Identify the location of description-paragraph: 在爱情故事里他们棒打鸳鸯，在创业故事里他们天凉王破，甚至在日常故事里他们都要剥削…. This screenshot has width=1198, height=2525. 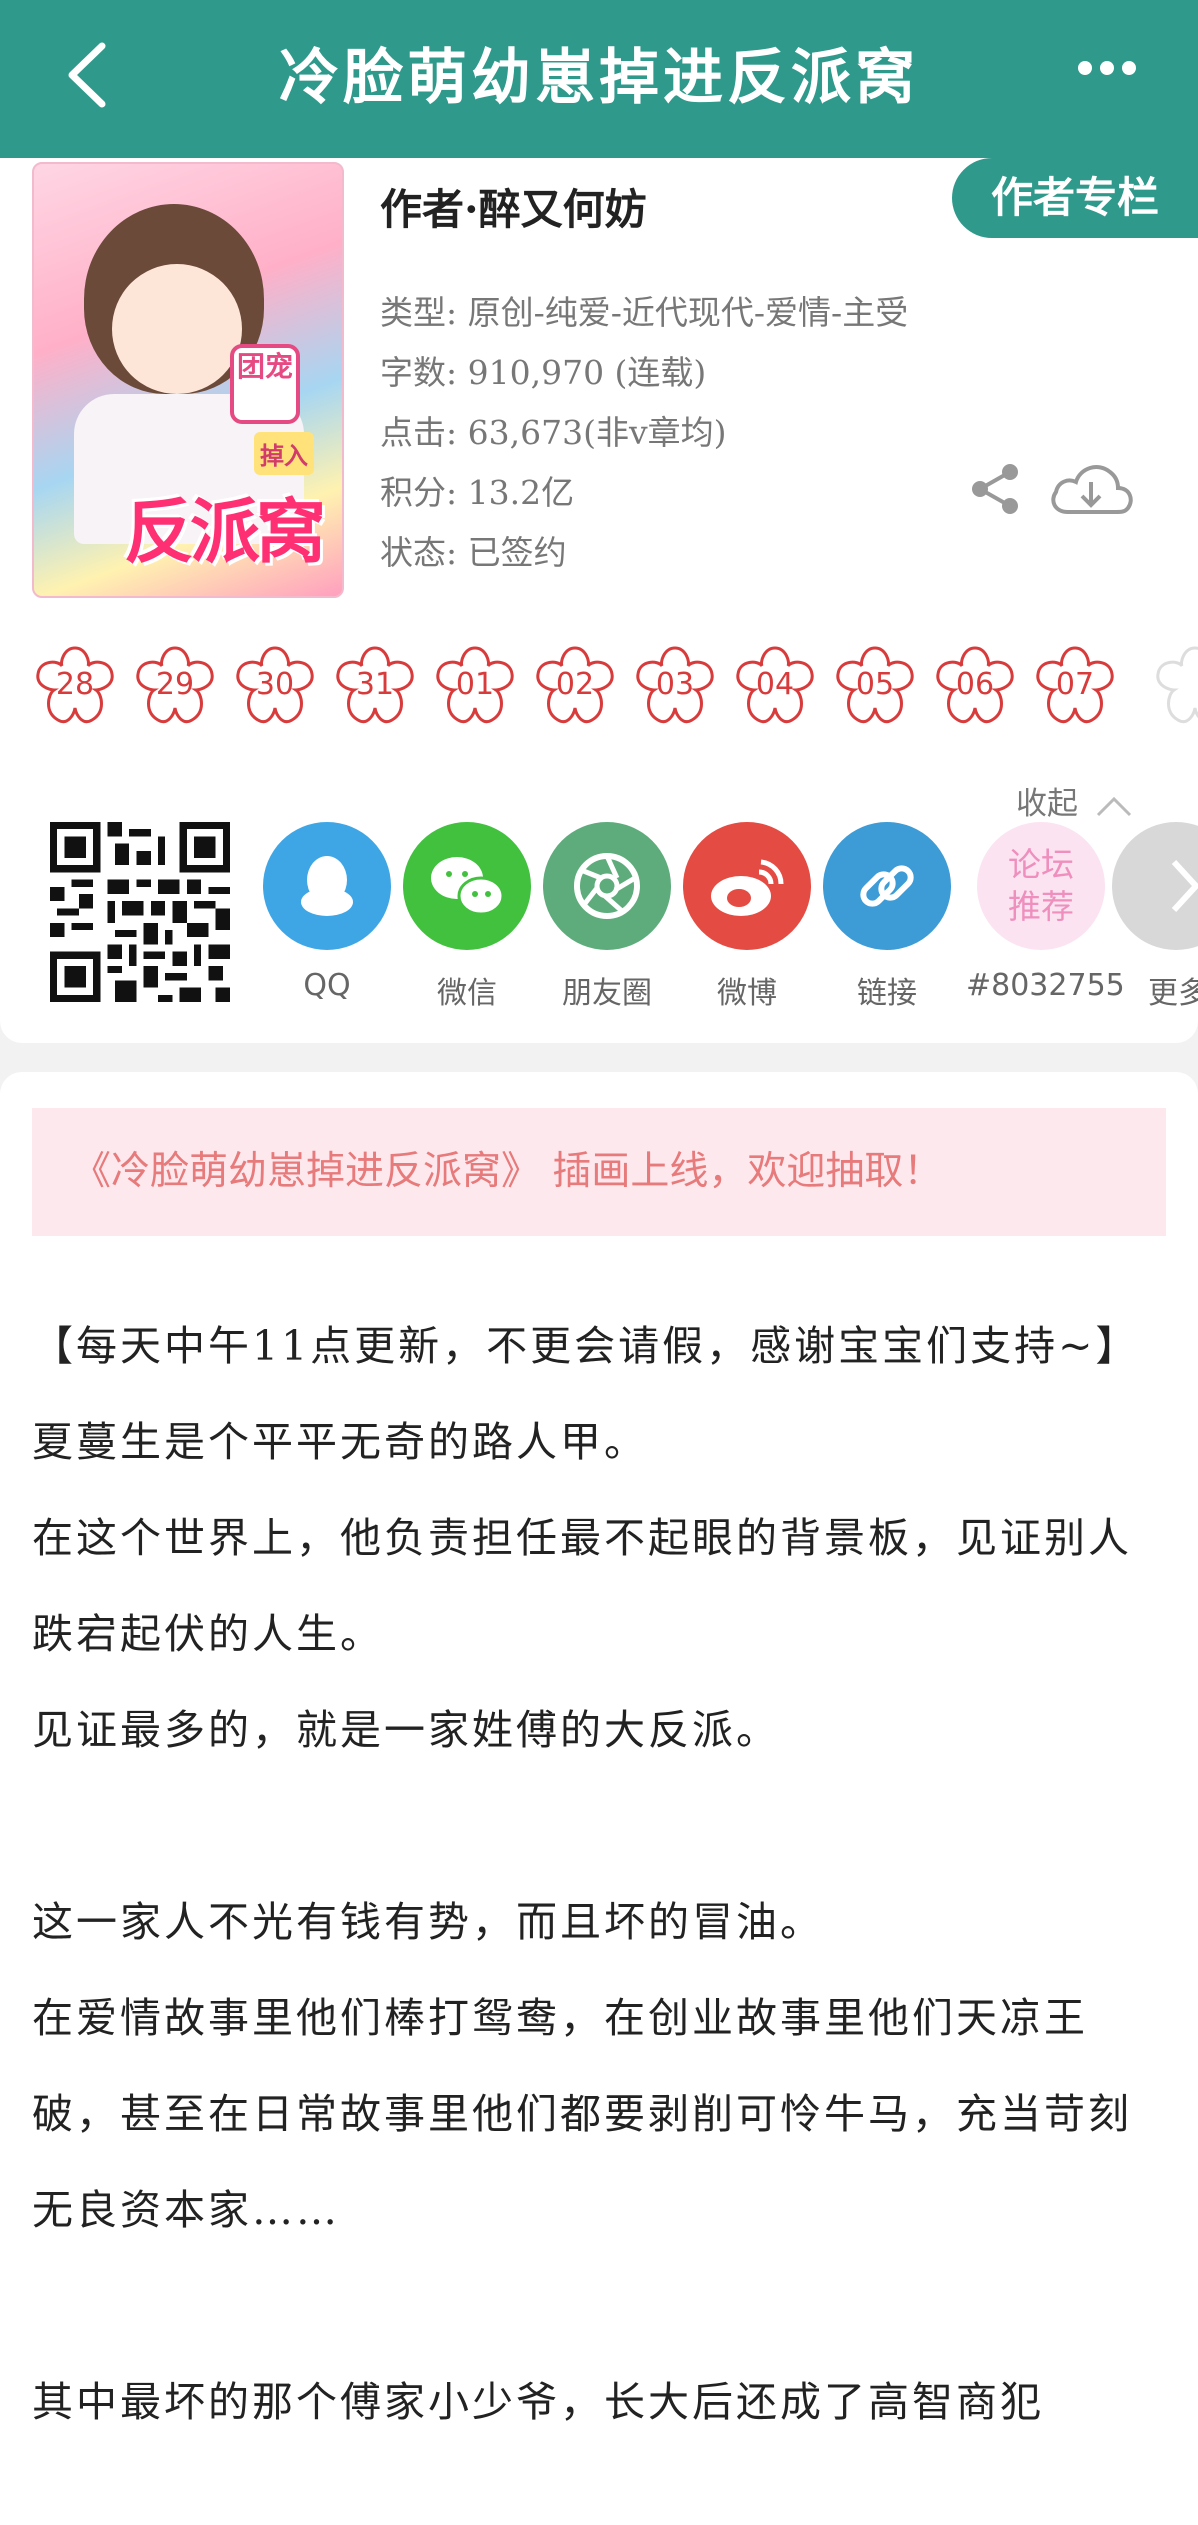
(582, 2114).